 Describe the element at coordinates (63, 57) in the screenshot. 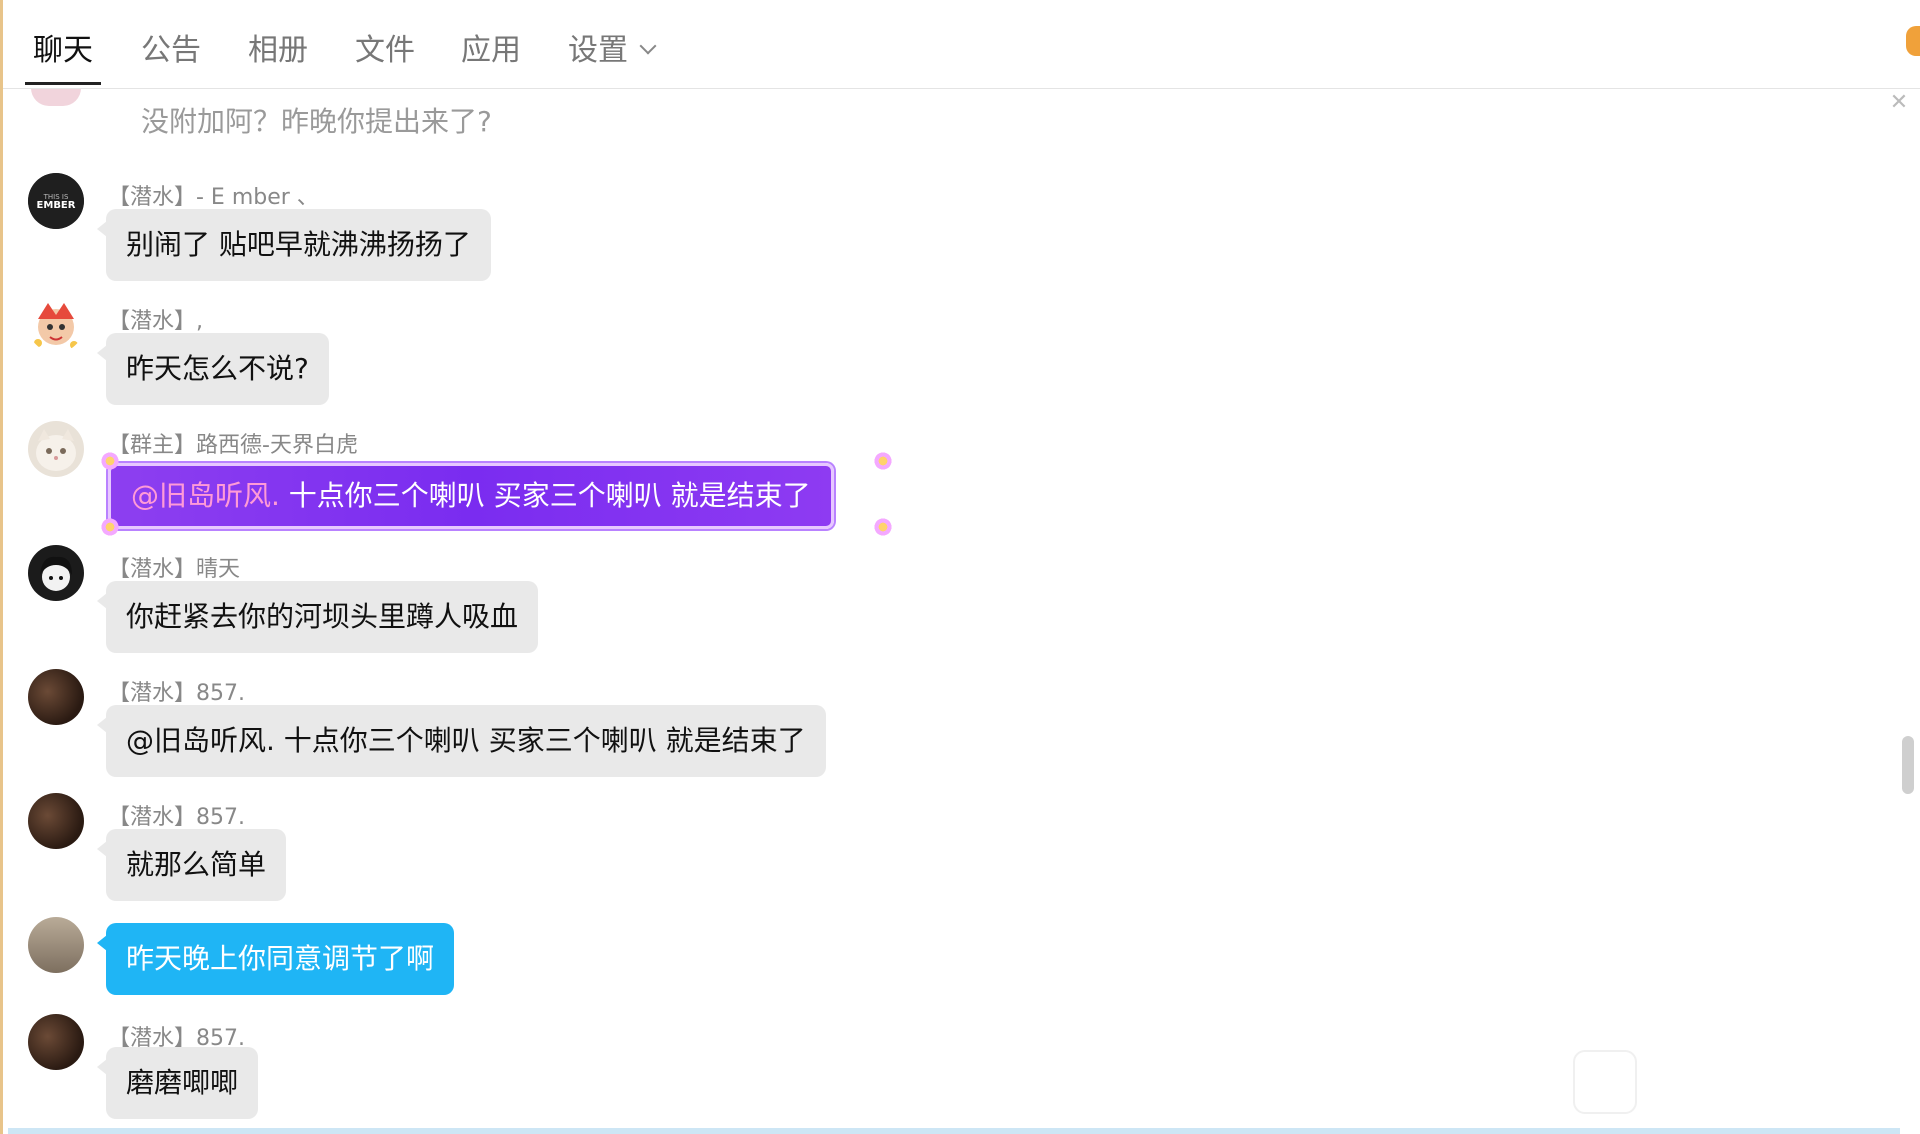

I see `tab-chat: 聊天` at that location.